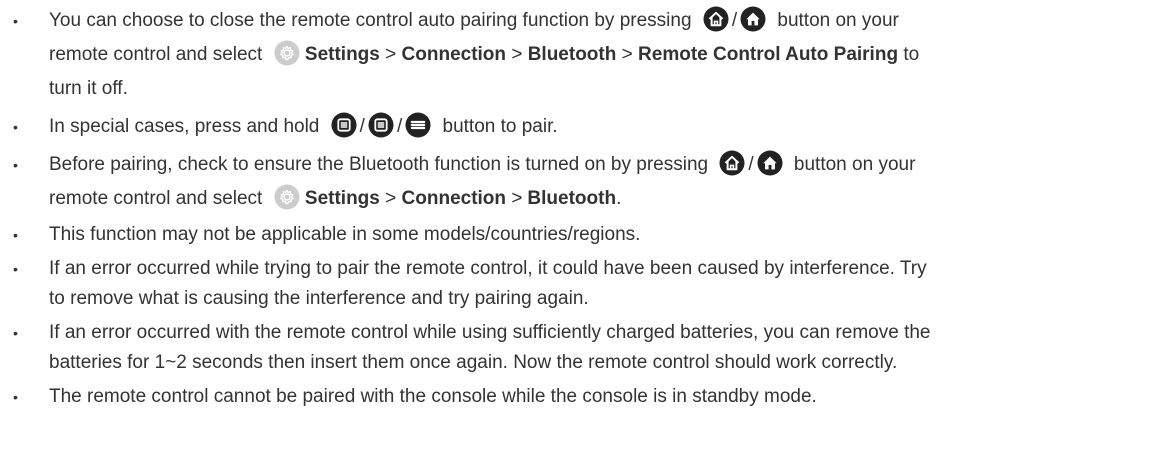 The image size is (1163, 462). What do you see at coordinates (768, 54) in the screenshot?
I see `menu-path-remote-control-auto-pairing: Remote Control Auto Pairing` at bounding box center [768, 54].